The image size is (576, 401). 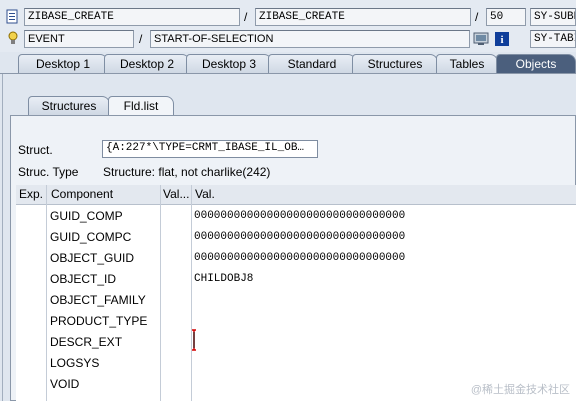 I want to click on table-row: GUID_COMP, so click(x=86, y=216).